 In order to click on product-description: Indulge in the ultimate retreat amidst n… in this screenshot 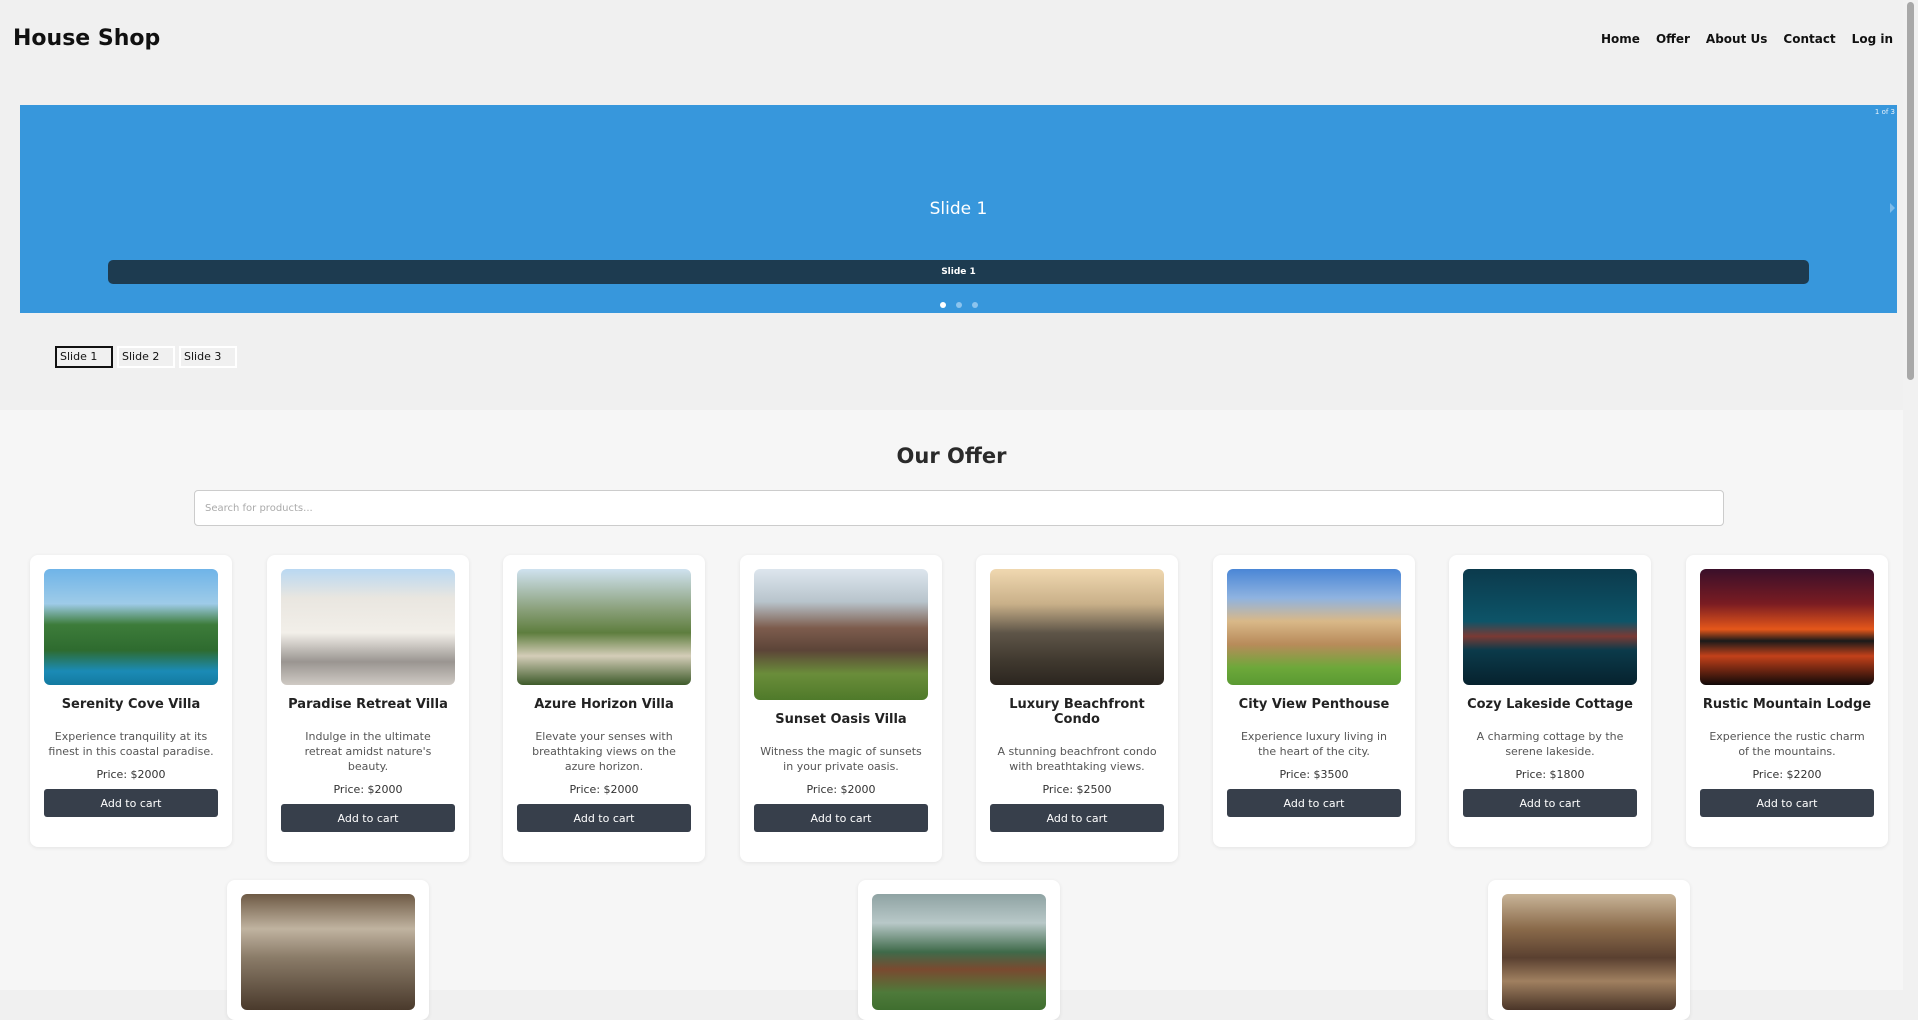, I will do `click(368, 751)`.